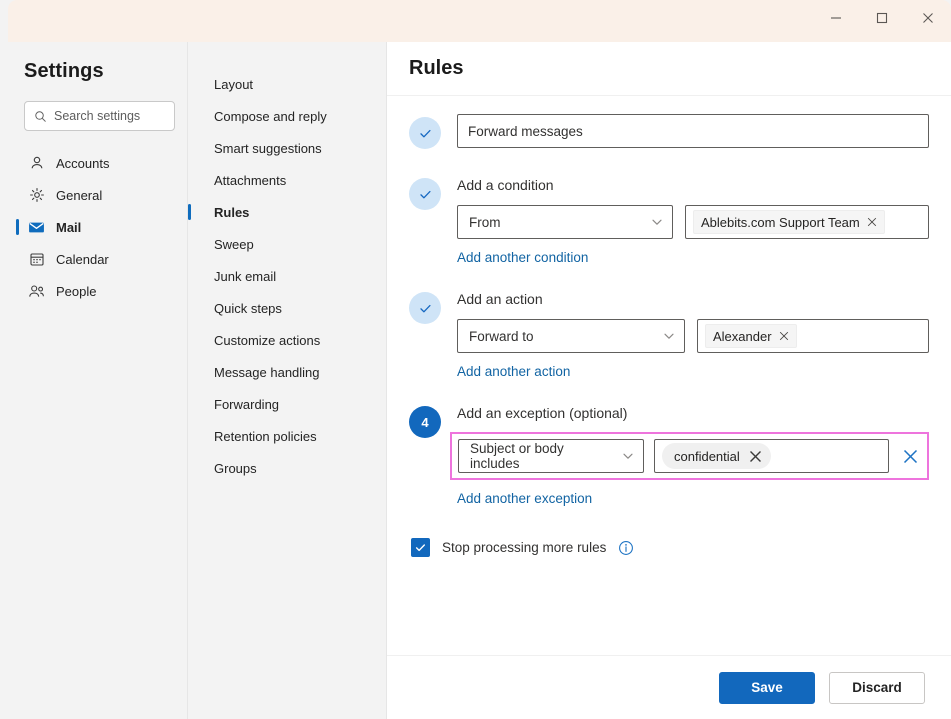 This screenshot has height=719, width=951. I want to click on sidebar-item-accounts: Accounts, so click(97, 163).